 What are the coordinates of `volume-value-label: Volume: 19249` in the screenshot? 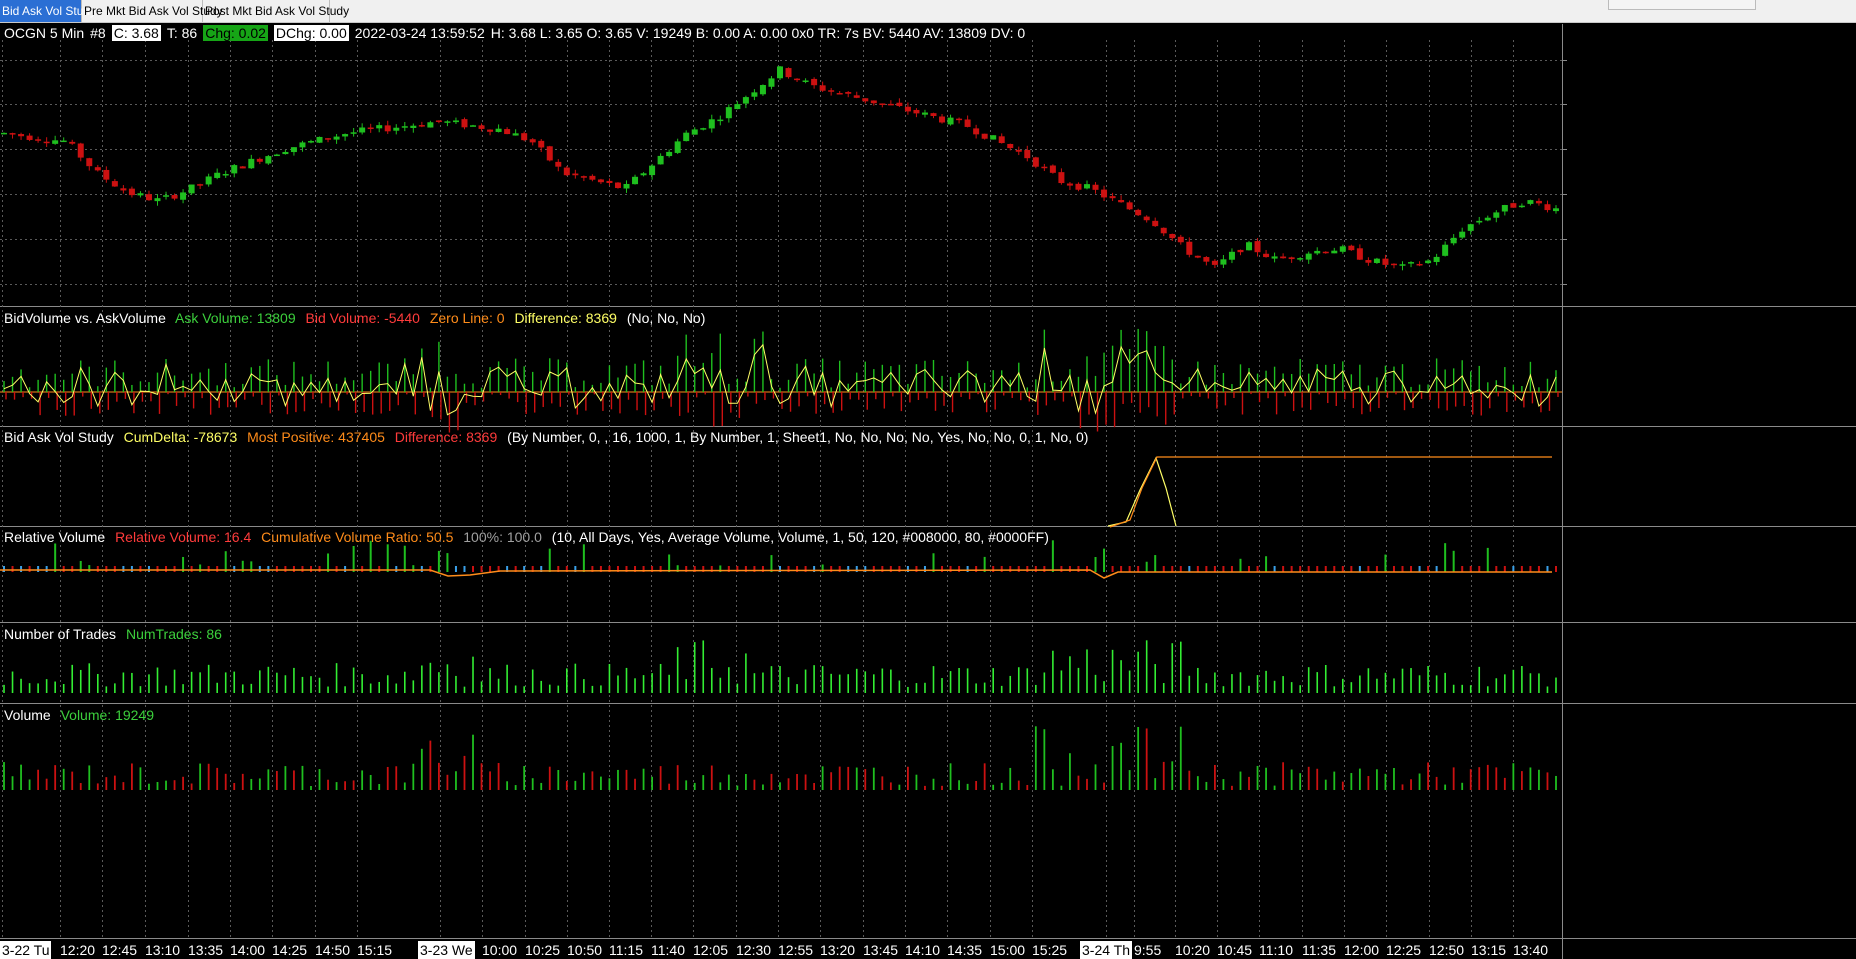 It's located at (107, 715).